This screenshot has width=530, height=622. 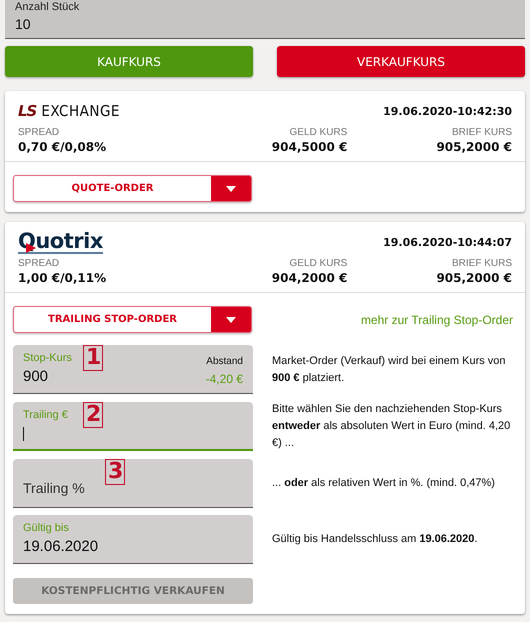 What do you see at coordinates (47, 358) in the screenshot?
I see `field-label: Stop-Kurs` at bounding box center [47, 358].